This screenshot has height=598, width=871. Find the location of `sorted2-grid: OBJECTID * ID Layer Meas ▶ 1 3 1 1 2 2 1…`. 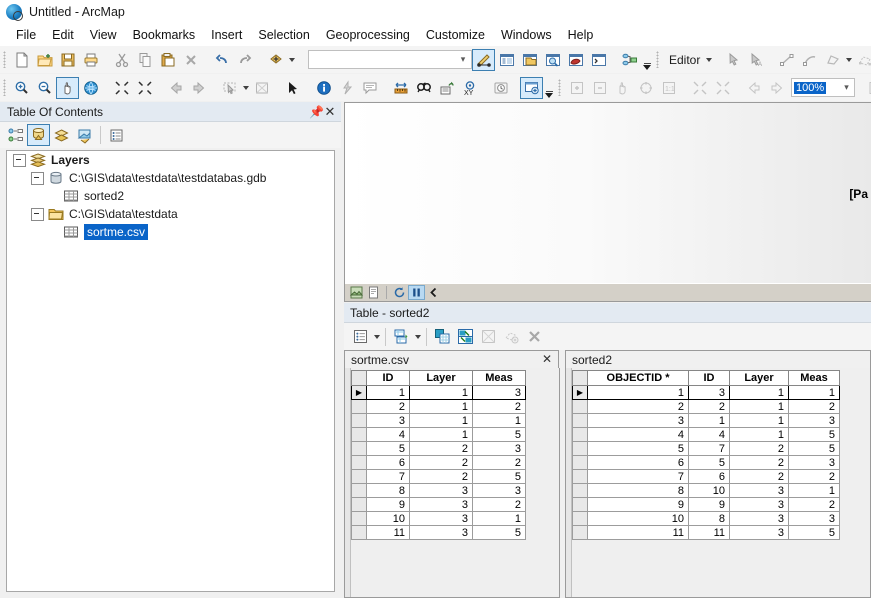

sorted2-grid: OBJECTID * ID Layer Meas ▶ 1 3 1 1 2 2 1… is located at coordinates (718, 483).